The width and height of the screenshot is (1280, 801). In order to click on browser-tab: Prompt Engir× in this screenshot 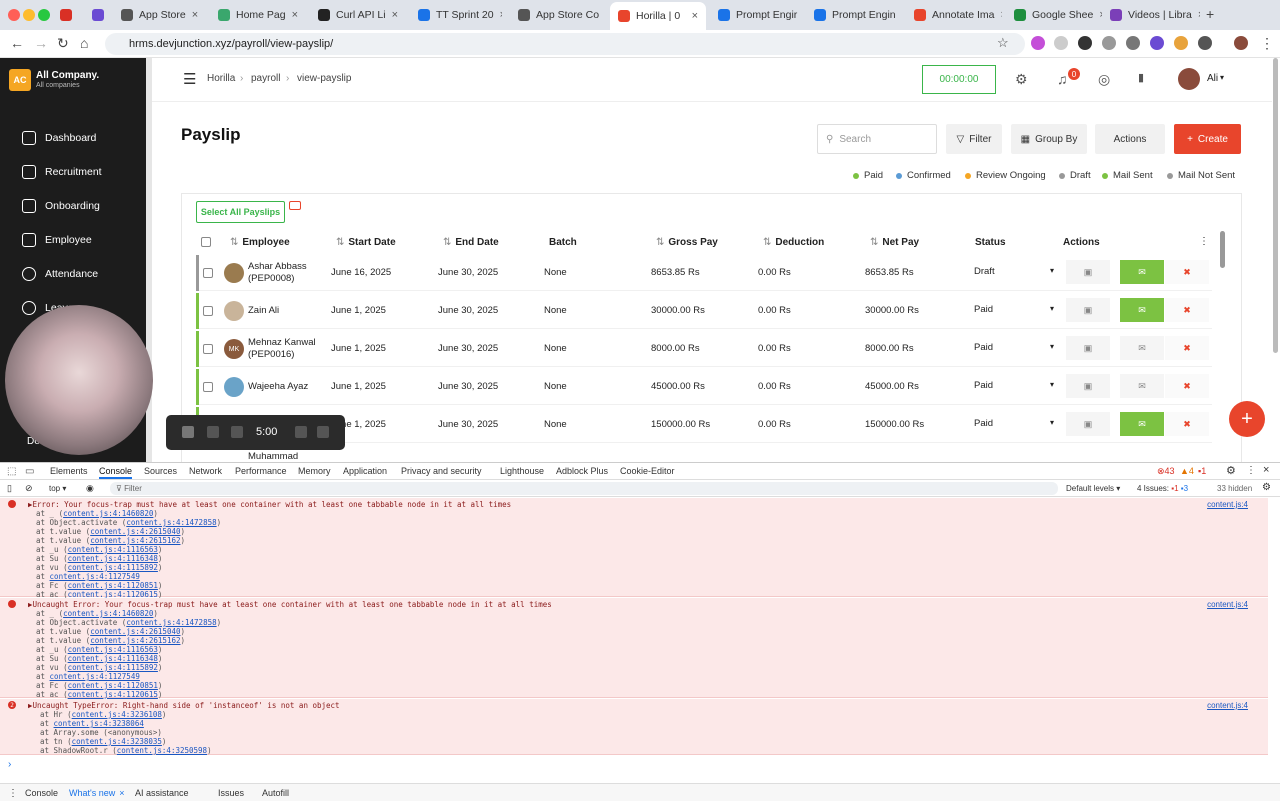, I will do `click(757, 15)`.